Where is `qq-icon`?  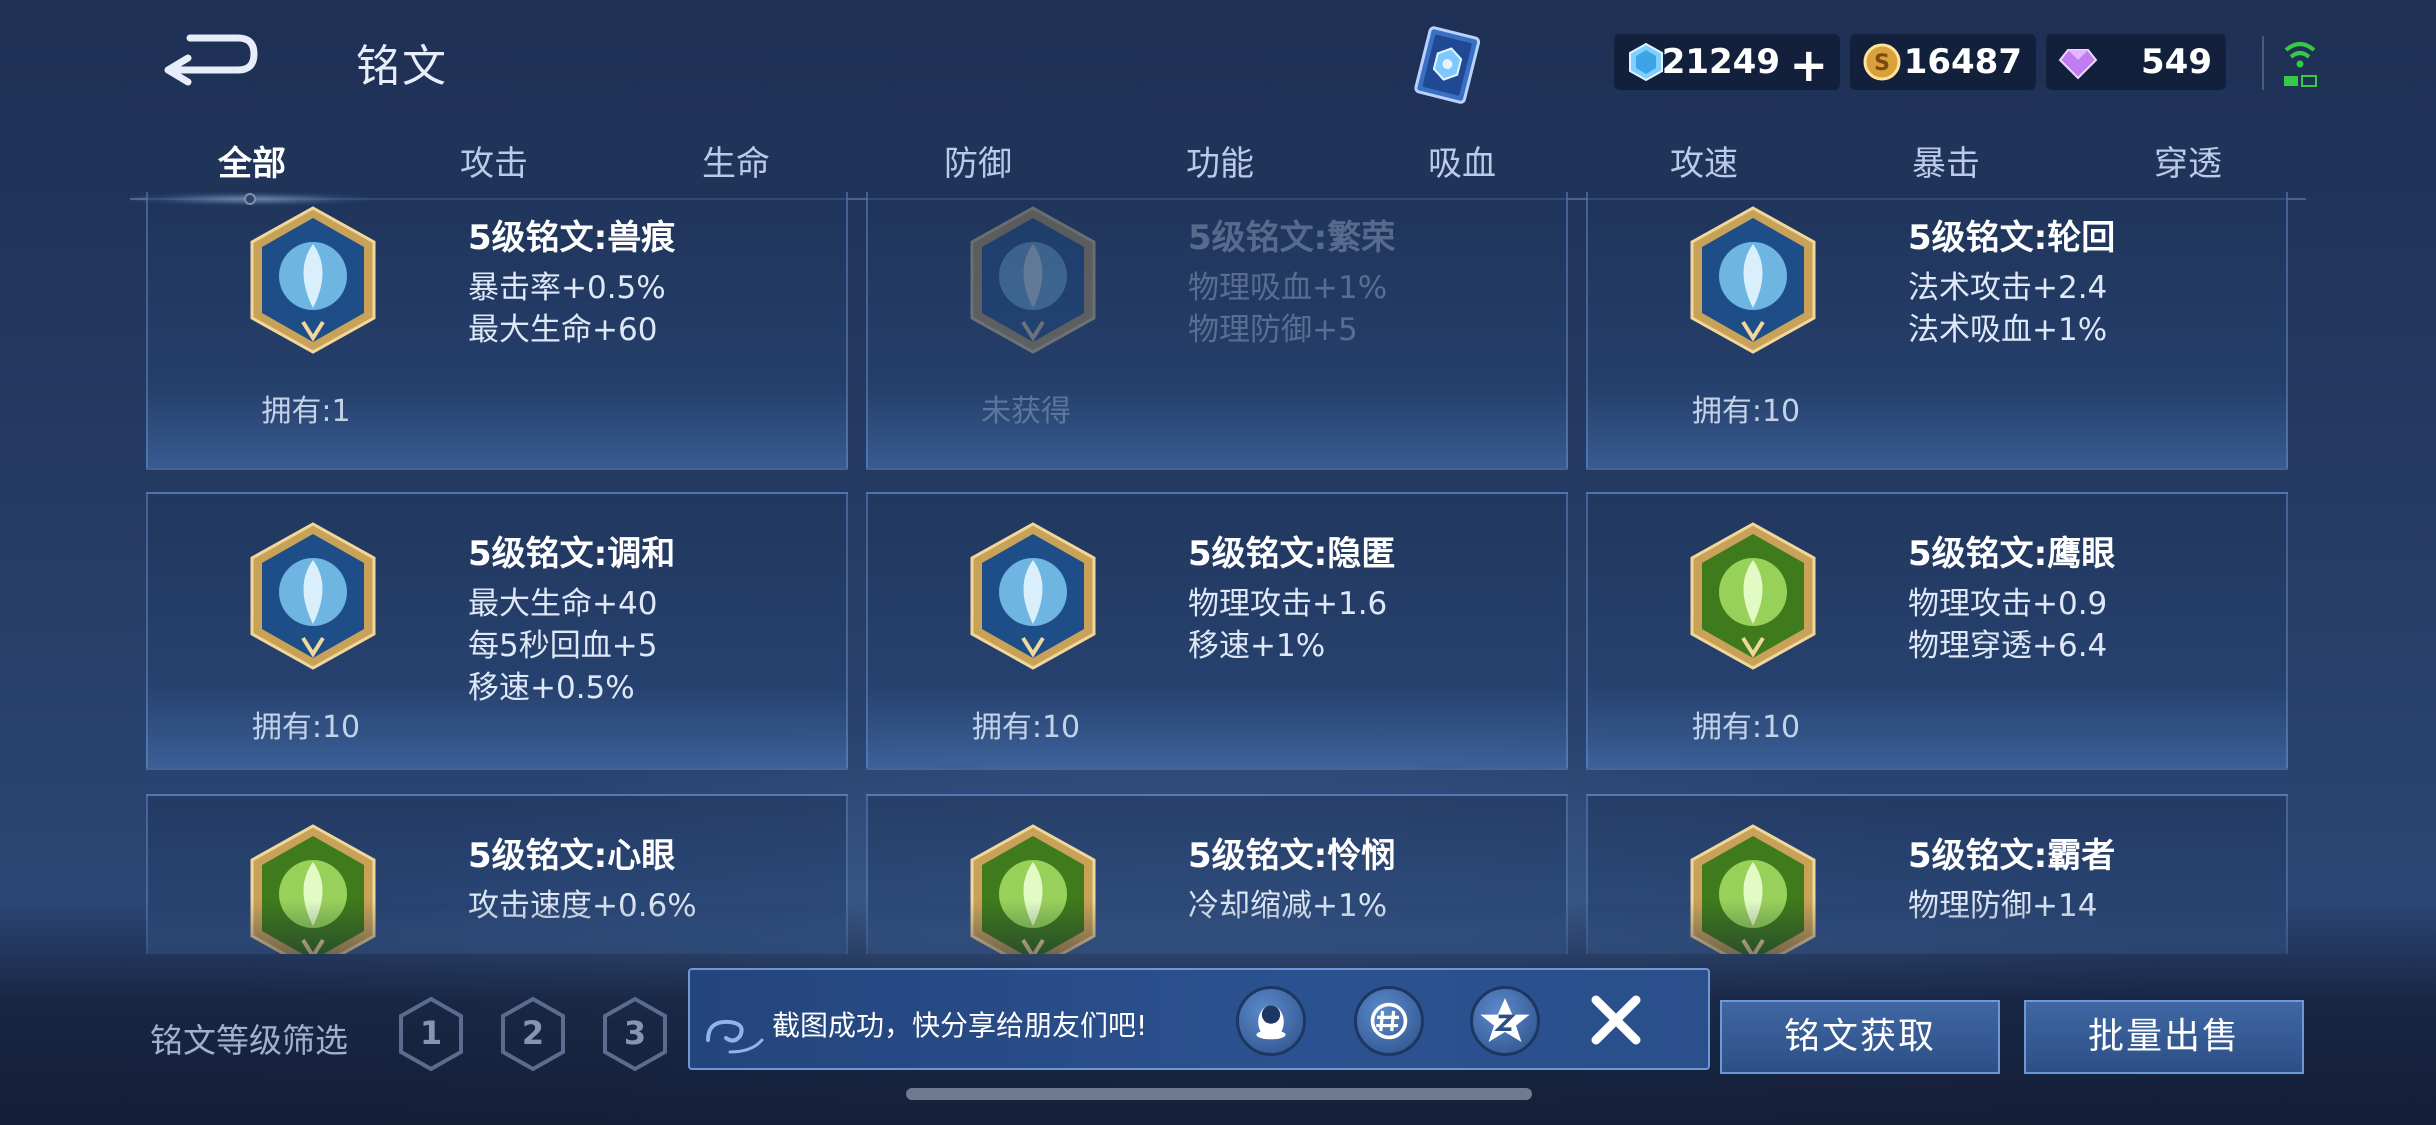
qq-icon is located at coordinates (1271, 1022).